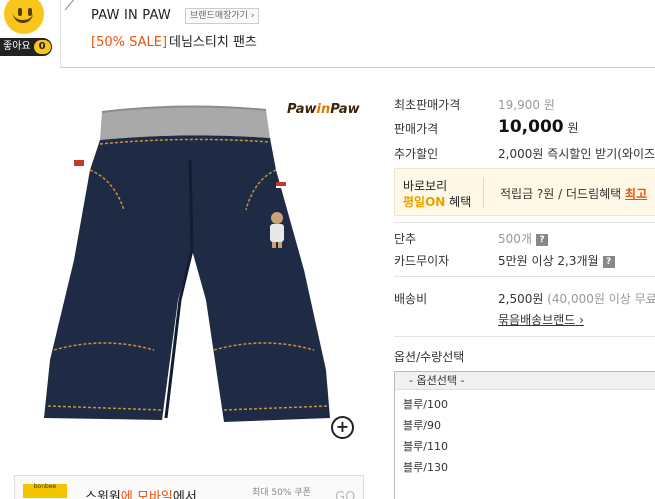  What do you see at coordinates (422, 261) in the screenshot?
I see `card-installment-label: 카드무이자` at bounding box center [422, 261].